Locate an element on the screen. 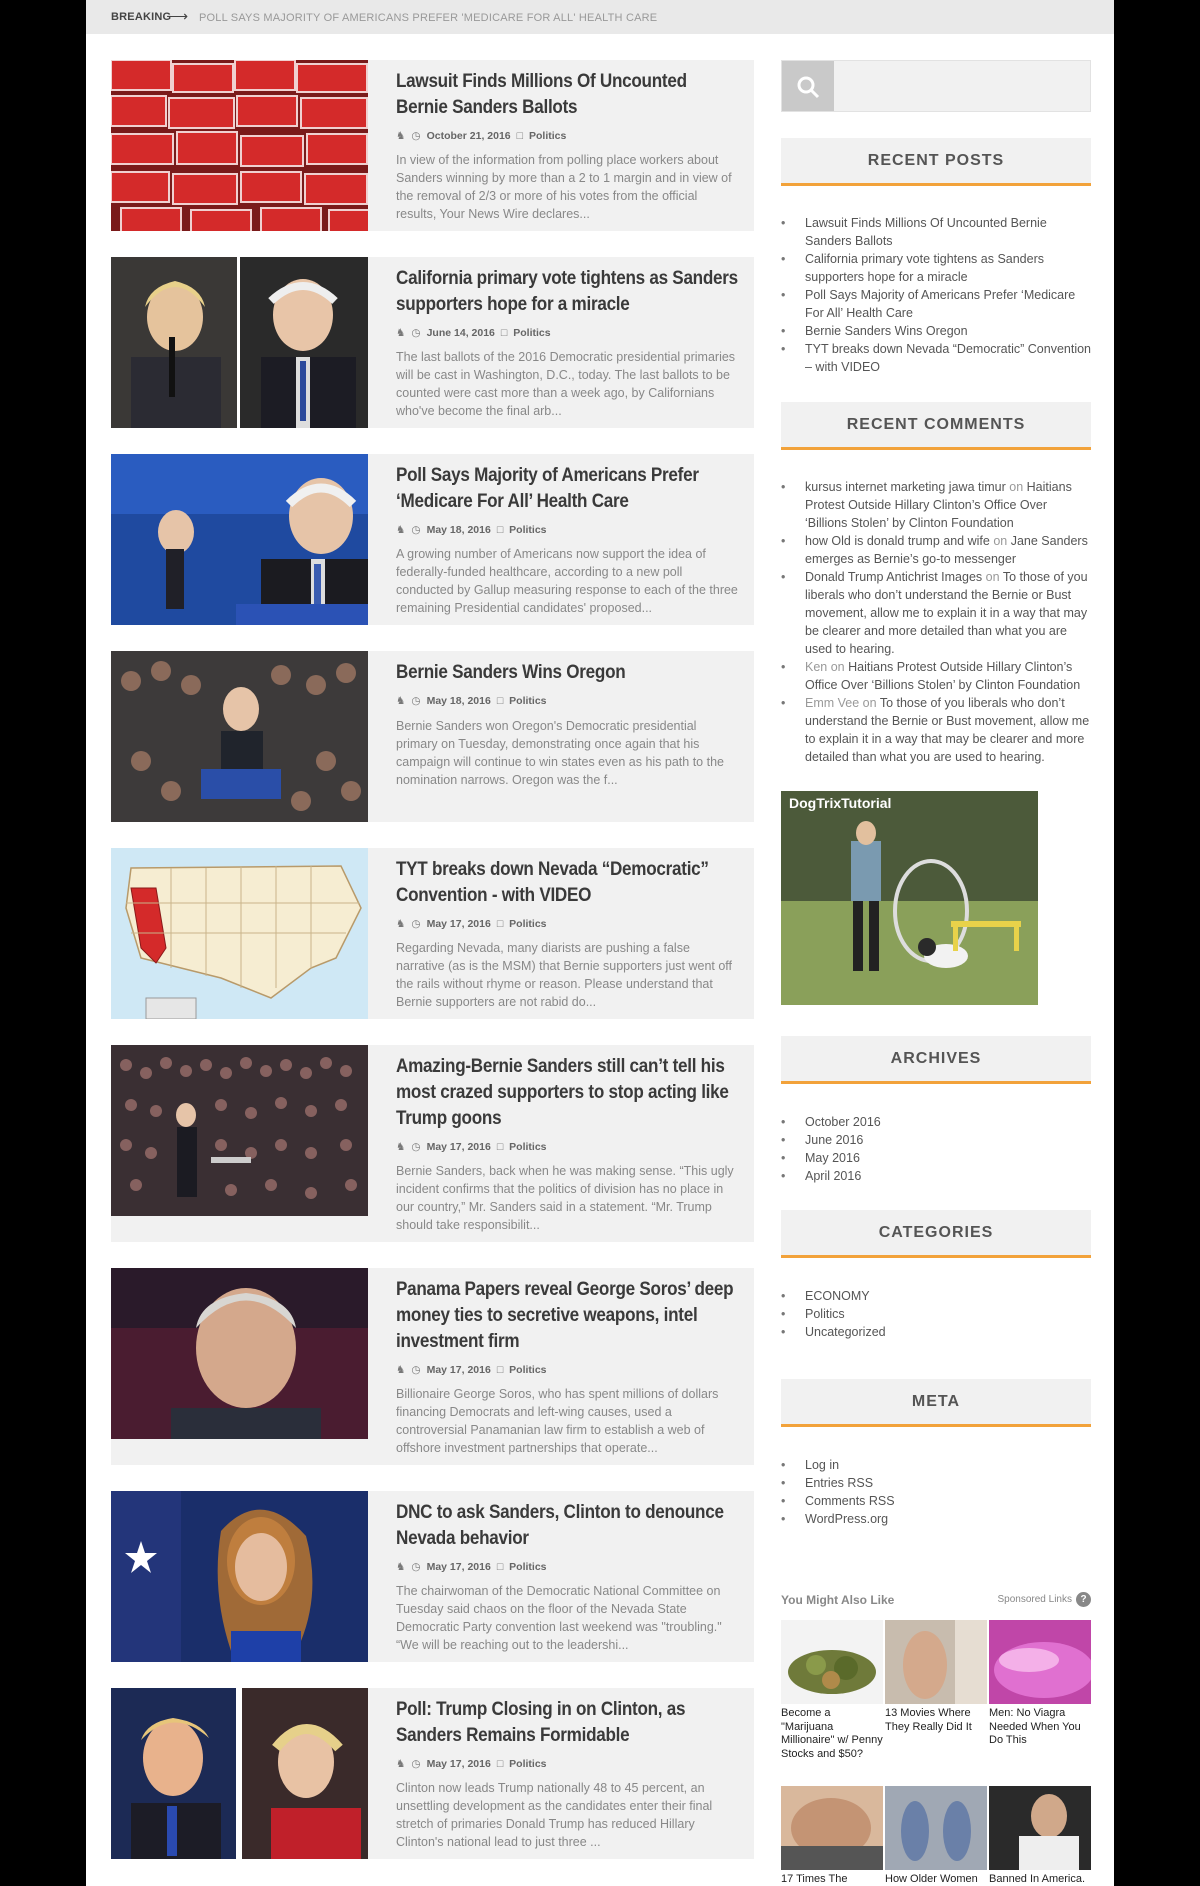 Image resolution: width=1200 pixels, height=1886 pixels. post-meta: ♞ ◷ May 18, 2016 □ Politics is located at coordinates (474, 530).